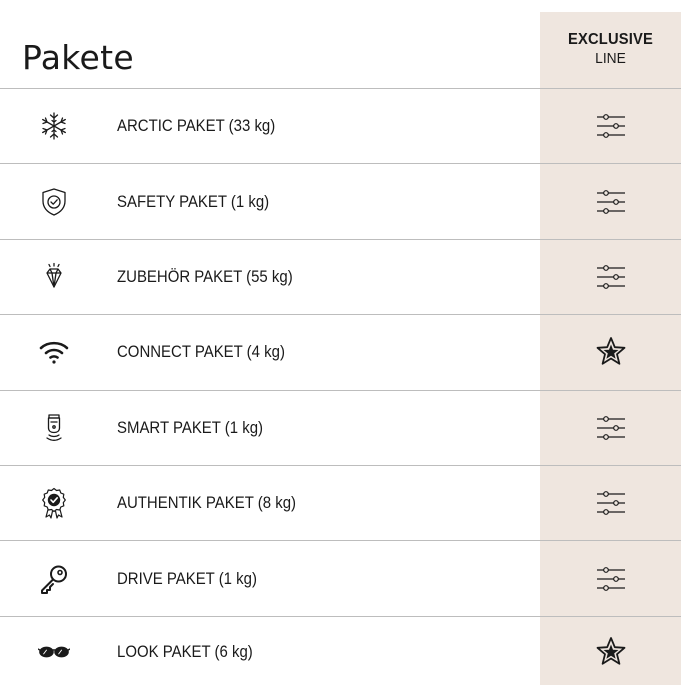  Describe the element at coordinates (193, 201) in the screenshot. I see `package-label: SAFETY PAKET (1 kg)` at that location.